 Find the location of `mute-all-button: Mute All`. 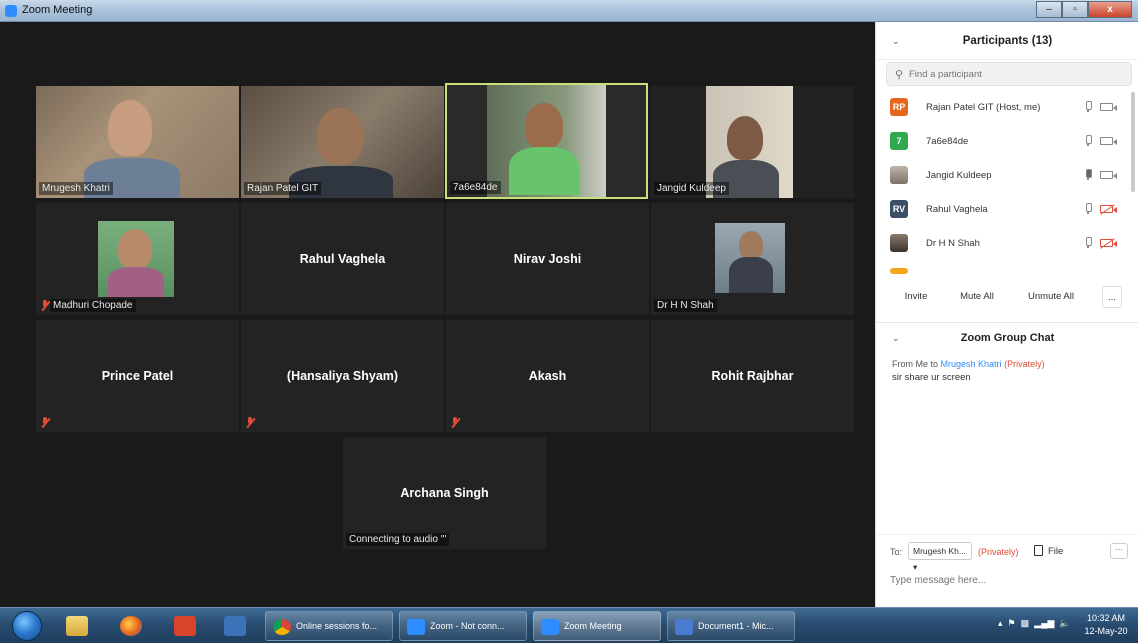

mute-all-button: Mute All is located at coordinates (977, 297).